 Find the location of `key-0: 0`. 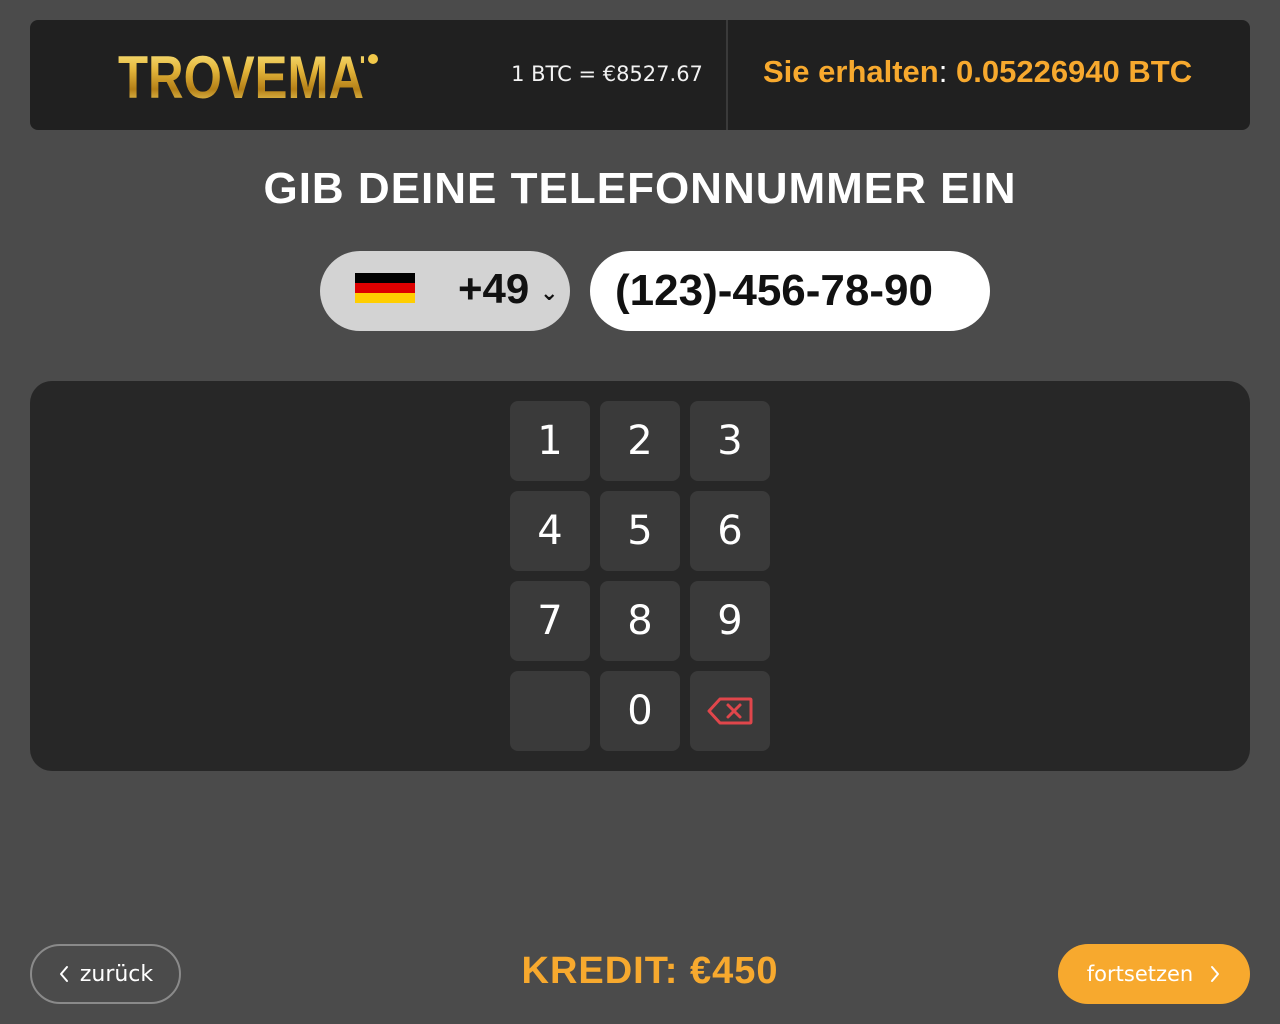

key-0: 0 is located at coordinates (640, 711).